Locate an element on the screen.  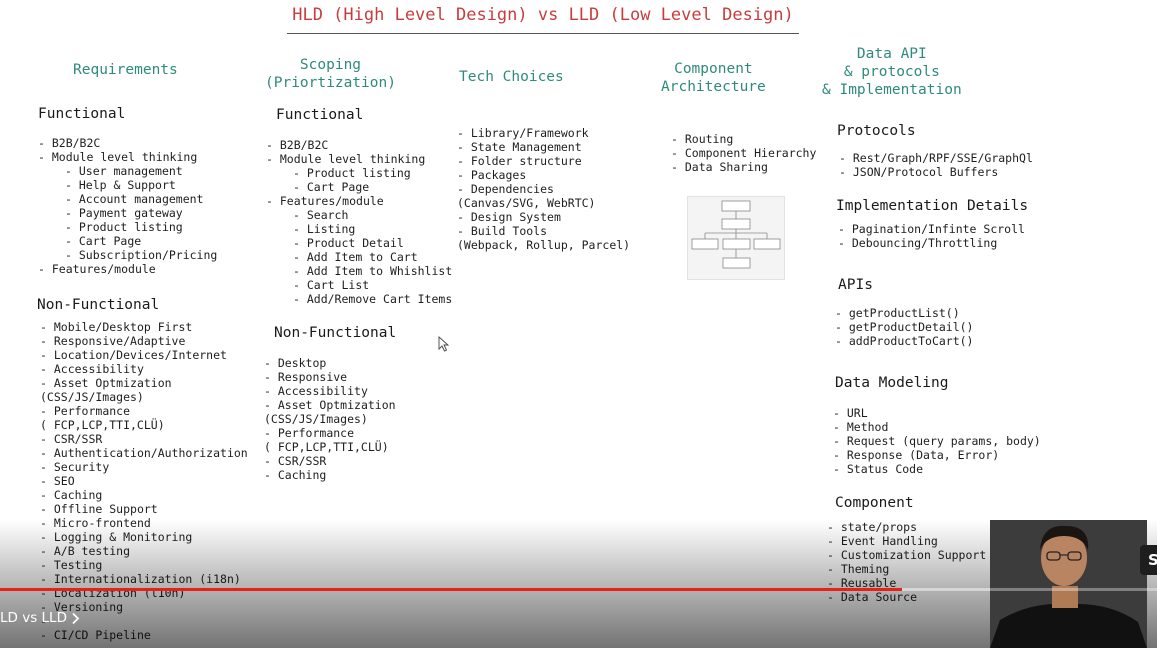
component-hierarchy-diagram is located at coordinates (736, 238).